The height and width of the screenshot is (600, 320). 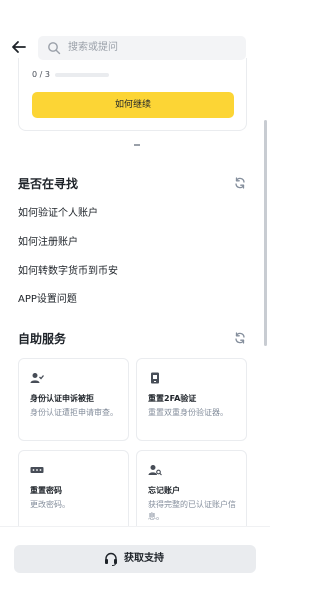 I want to click on get-support-label: 获取支持, so click(x=144, y=558).